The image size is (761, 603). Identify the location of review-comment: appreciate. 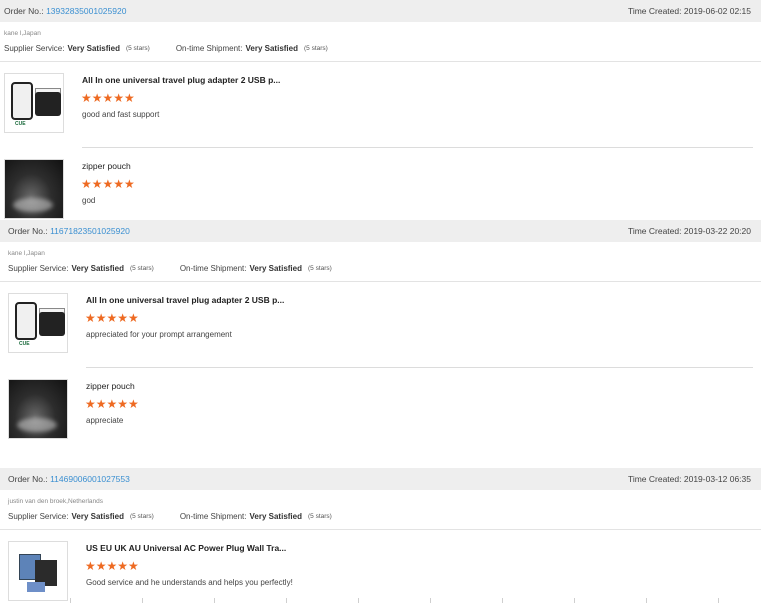
(105, 420).